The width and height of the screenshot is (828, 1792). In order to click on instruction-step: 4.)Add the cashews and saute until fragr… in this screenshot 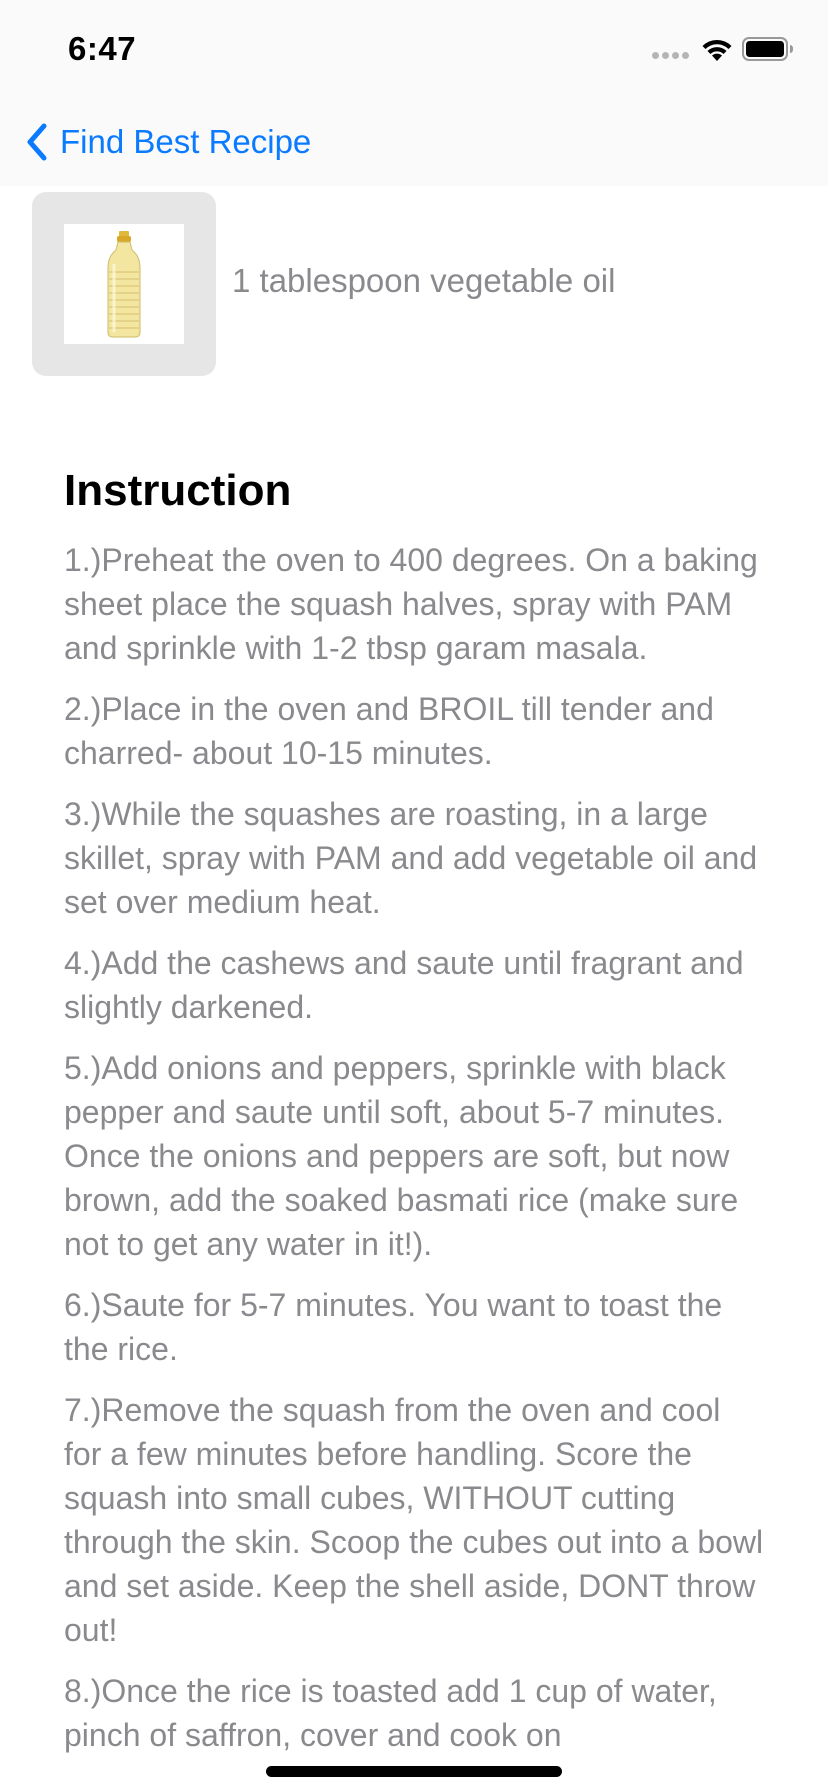, I will do `click(404, 985)`.